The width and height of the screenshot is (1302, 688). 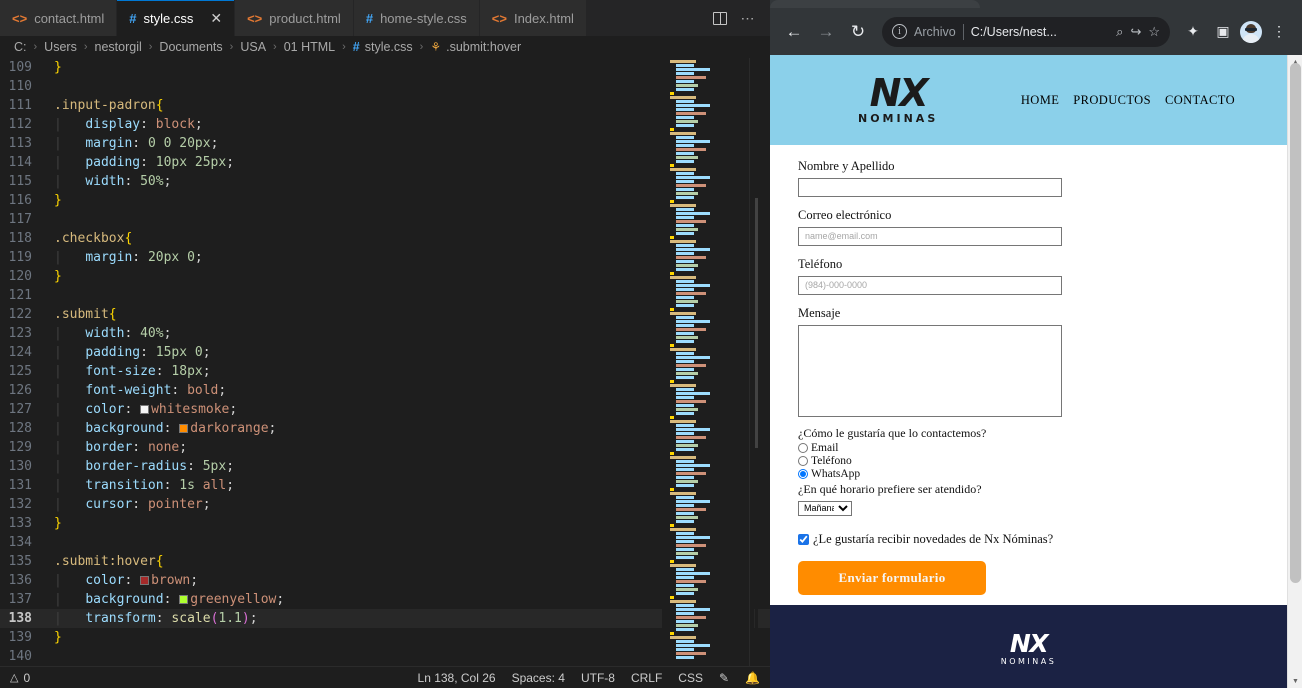 What do you see at coordinates (14, 677) in the screenshot?
I see `warning-icon: △` at bounding box center [14, 677].